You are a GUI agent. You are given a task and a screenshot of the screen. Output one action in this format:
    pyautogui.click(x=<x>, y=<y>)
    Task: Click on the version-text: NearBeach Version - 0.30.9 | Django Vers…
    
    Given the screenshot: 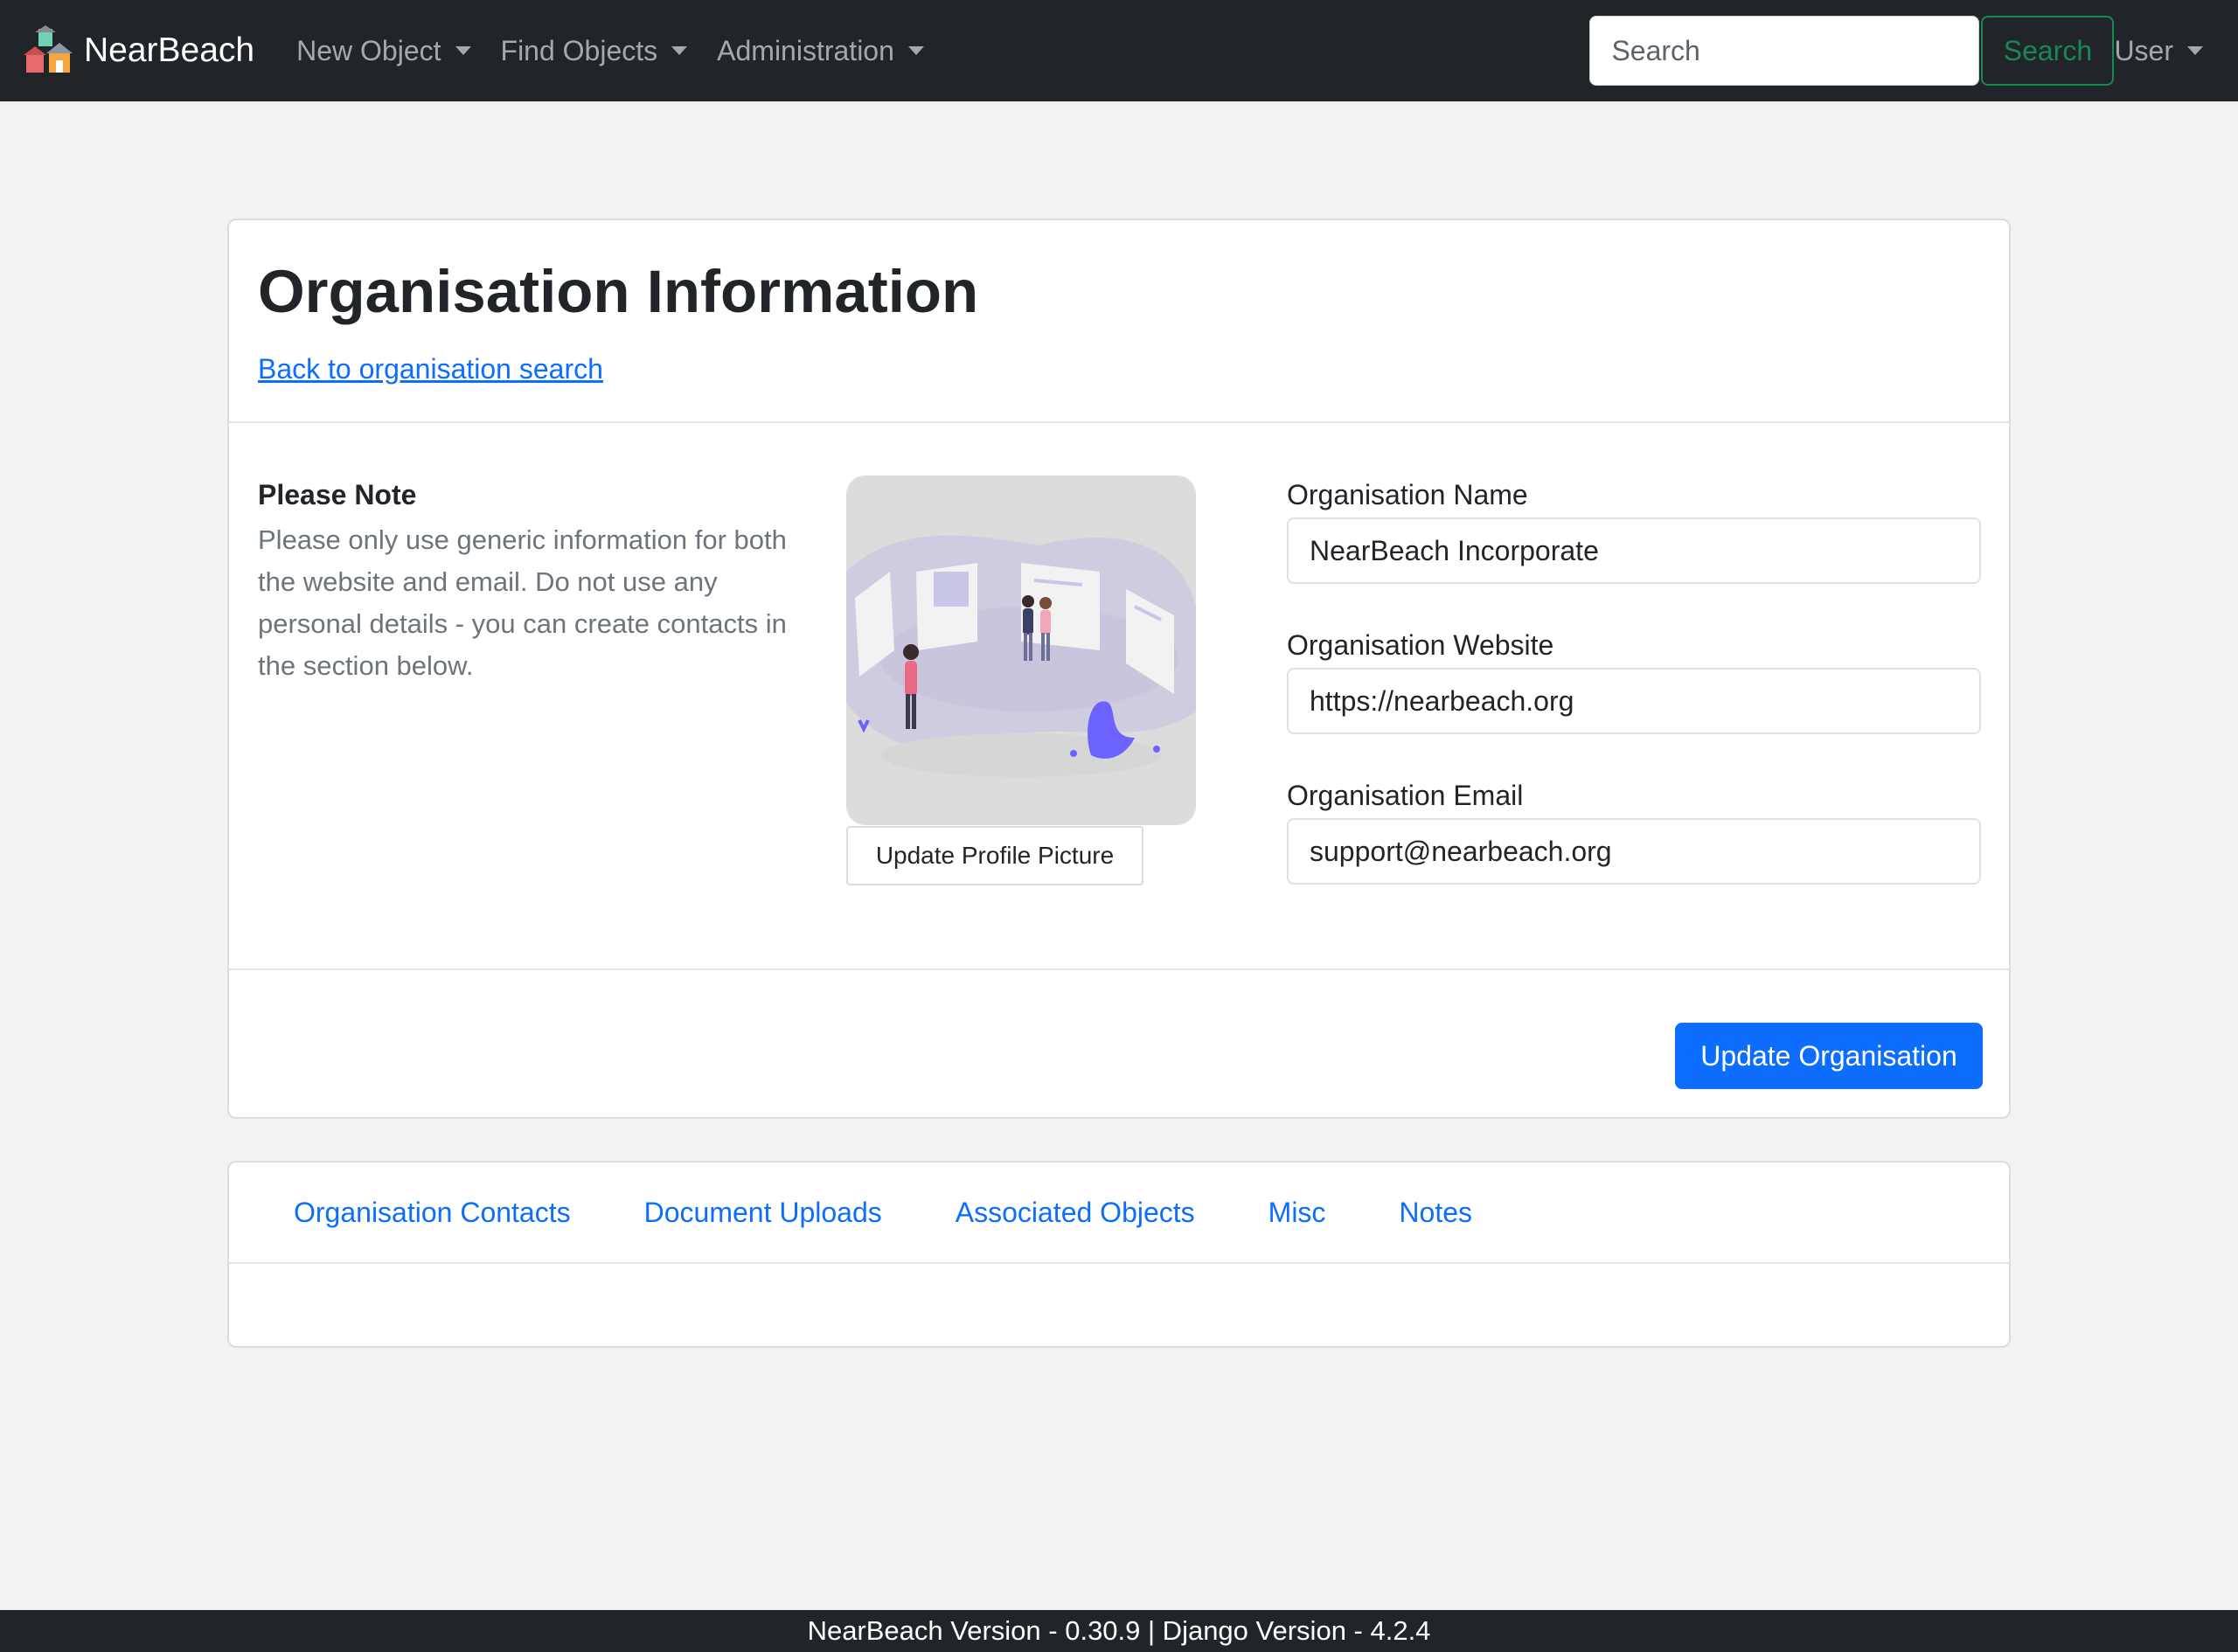 What is the action you would take?
    pyautogui.click(x=1119, y=1631)
    